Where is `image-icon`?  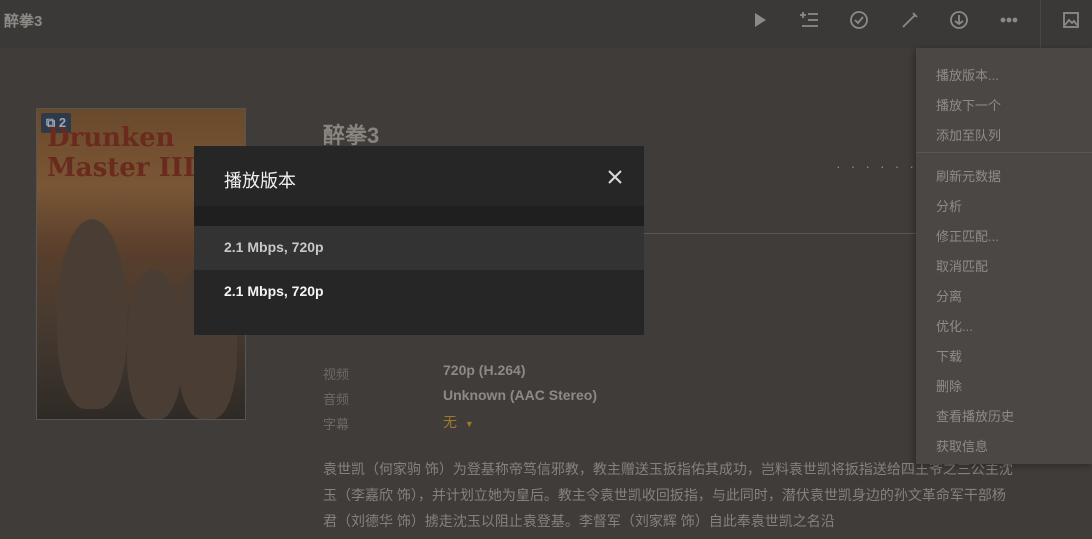
image-icon is located at coordinates (1071, 22).